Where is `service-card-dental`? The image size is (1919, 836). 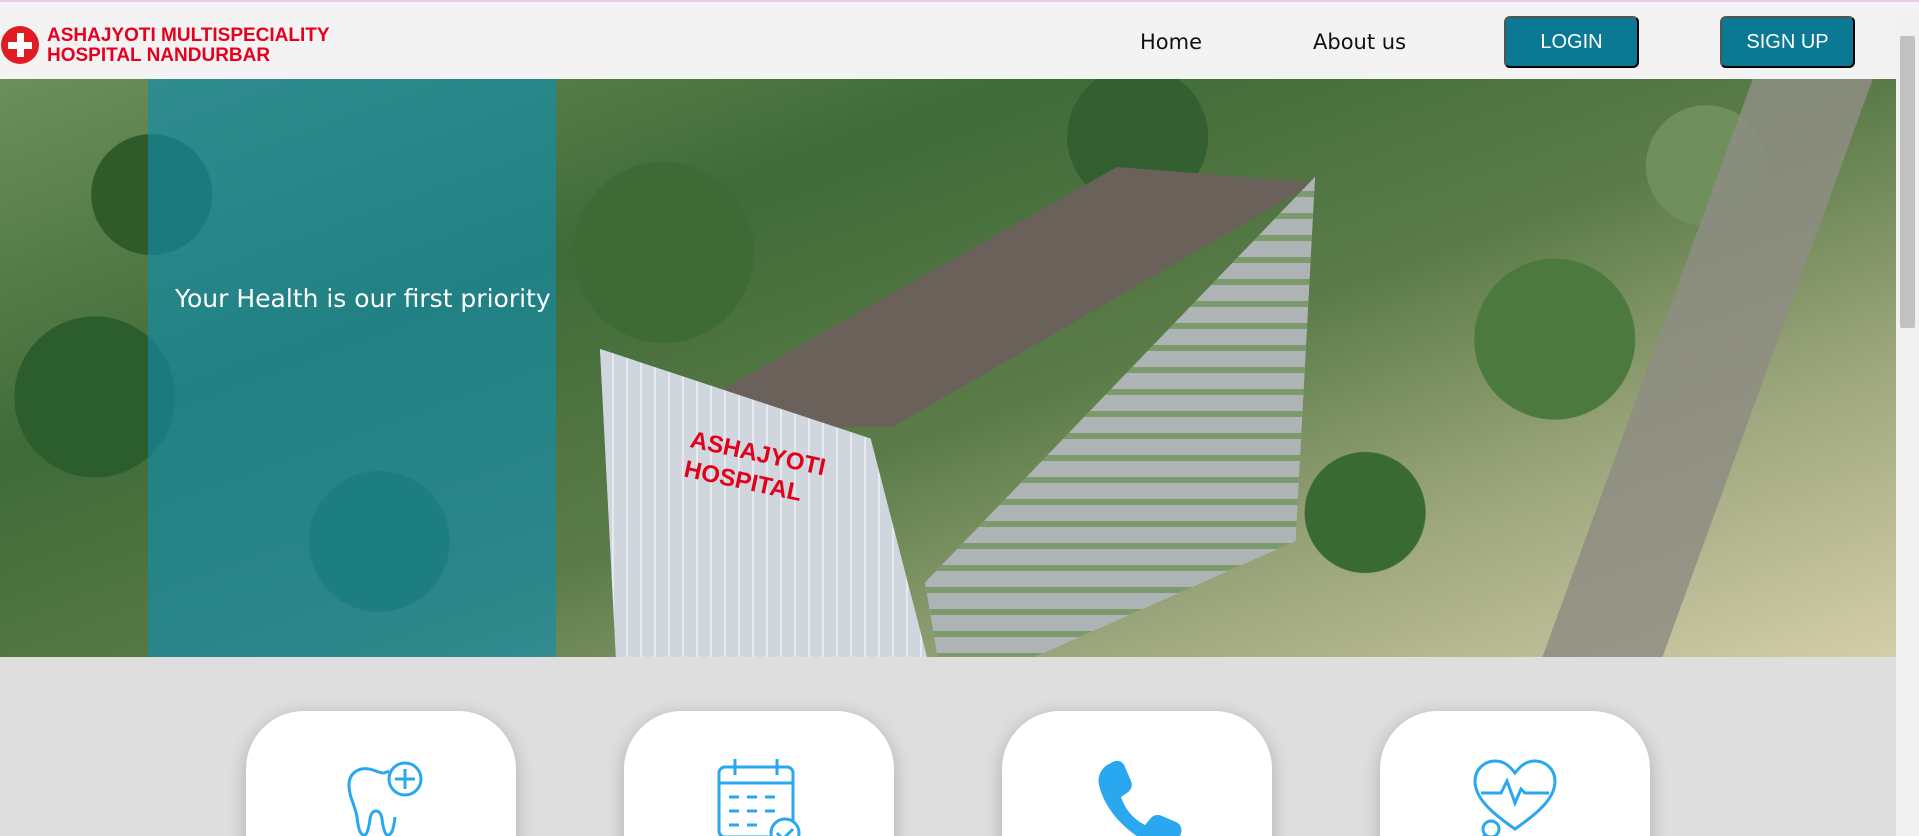 service-card-dental is located at coordinates (381, 773).